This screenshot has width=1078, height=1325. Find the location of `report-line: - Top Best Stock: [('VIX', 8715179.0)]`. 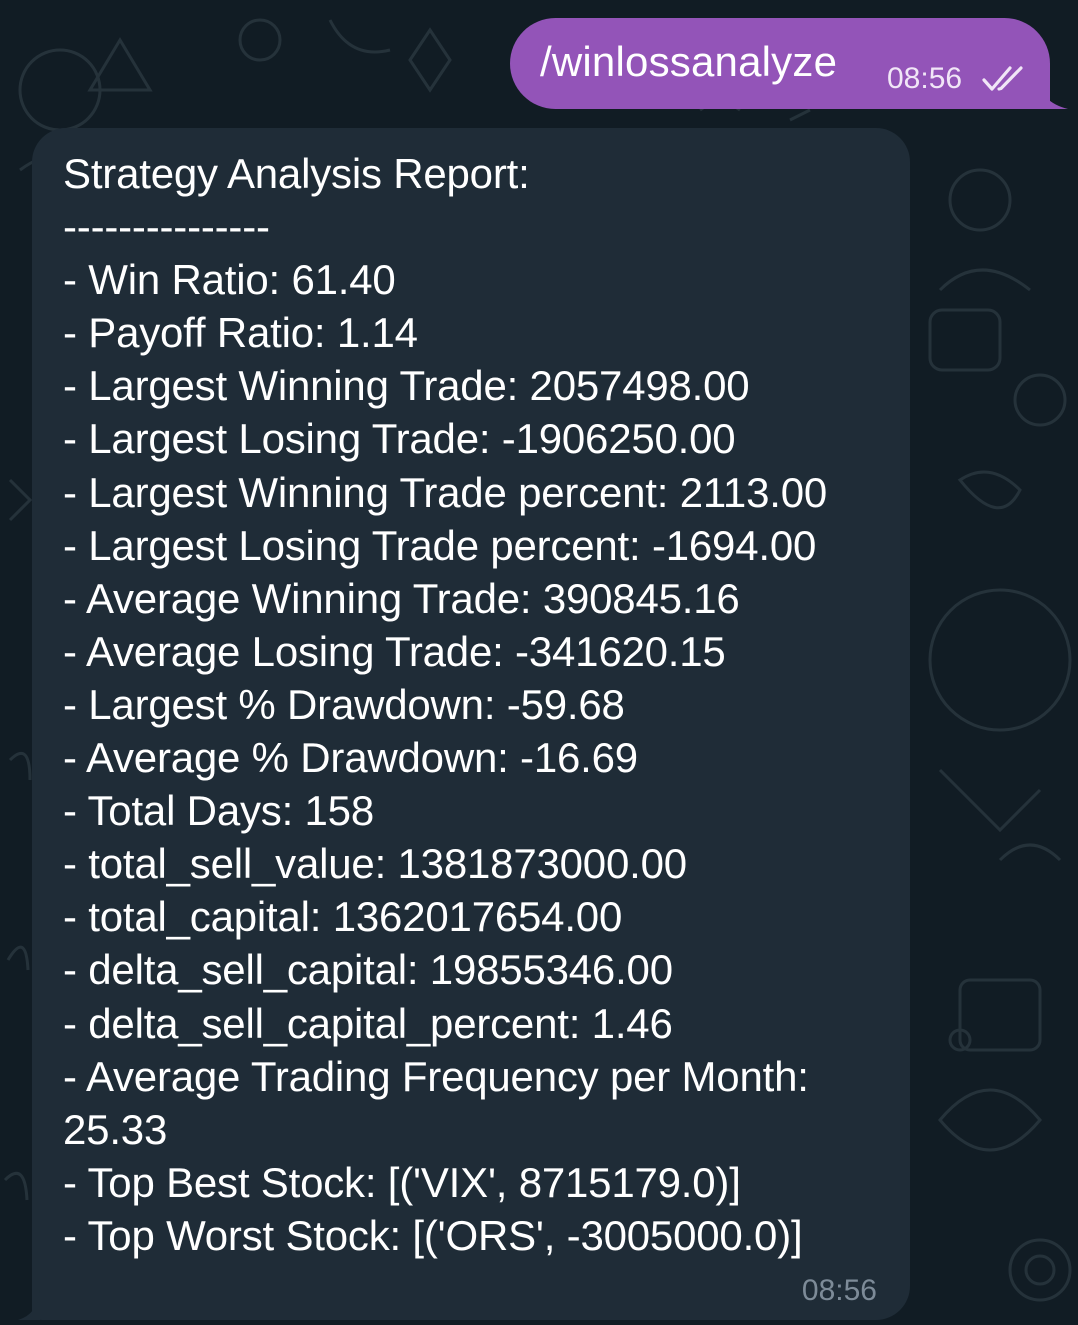

report-line: - Top Best Stock: [('VIX', 8715179.0)] is located at coordinates (402, 1182).